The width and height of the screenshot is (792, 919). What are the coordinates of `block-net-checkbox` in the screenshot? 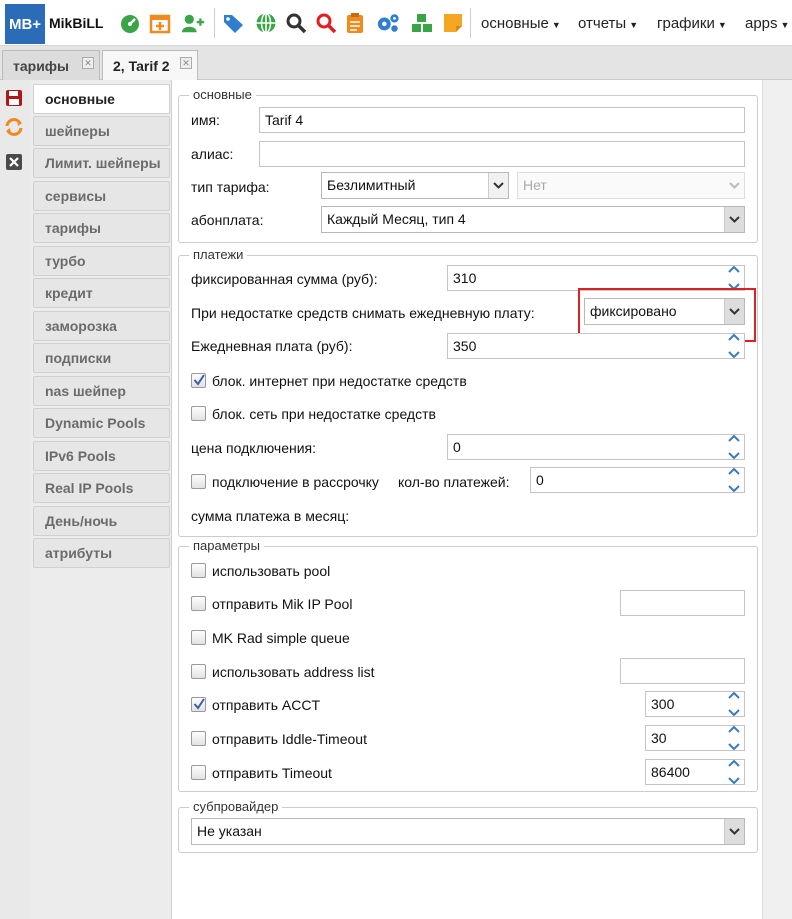 It's located at (198, 413).